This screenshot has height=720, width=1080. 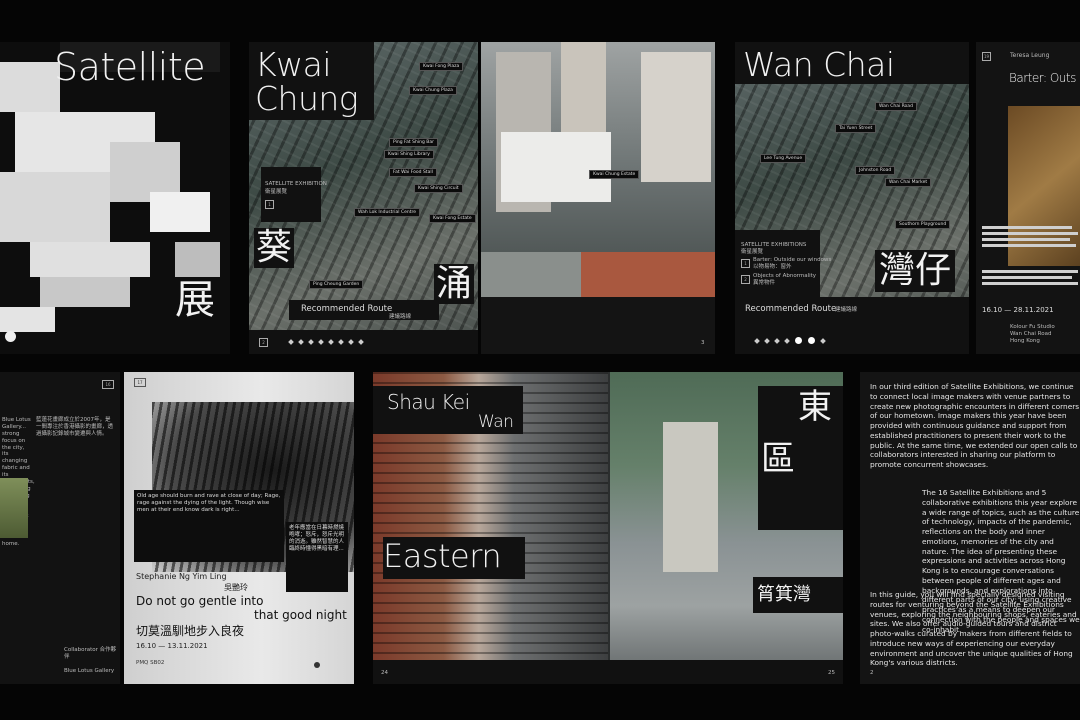 What do you see at coordinates (1030, 55) in the screenshot?
I see `author-name: Teresa Leung` at bounding box center [1030, 55].